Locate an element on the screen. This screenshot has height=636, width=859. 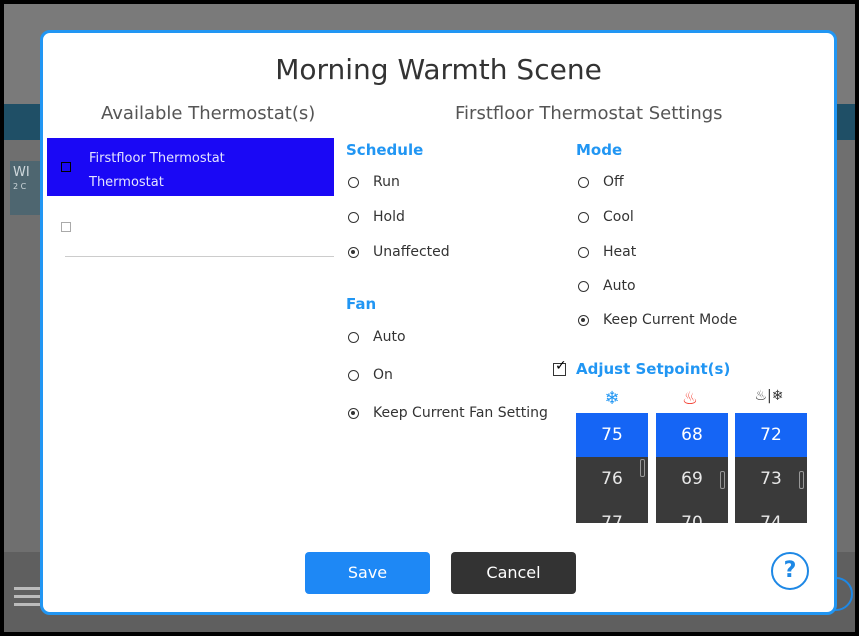
setpoint-value: 76 is located at coordinates (612, 479).